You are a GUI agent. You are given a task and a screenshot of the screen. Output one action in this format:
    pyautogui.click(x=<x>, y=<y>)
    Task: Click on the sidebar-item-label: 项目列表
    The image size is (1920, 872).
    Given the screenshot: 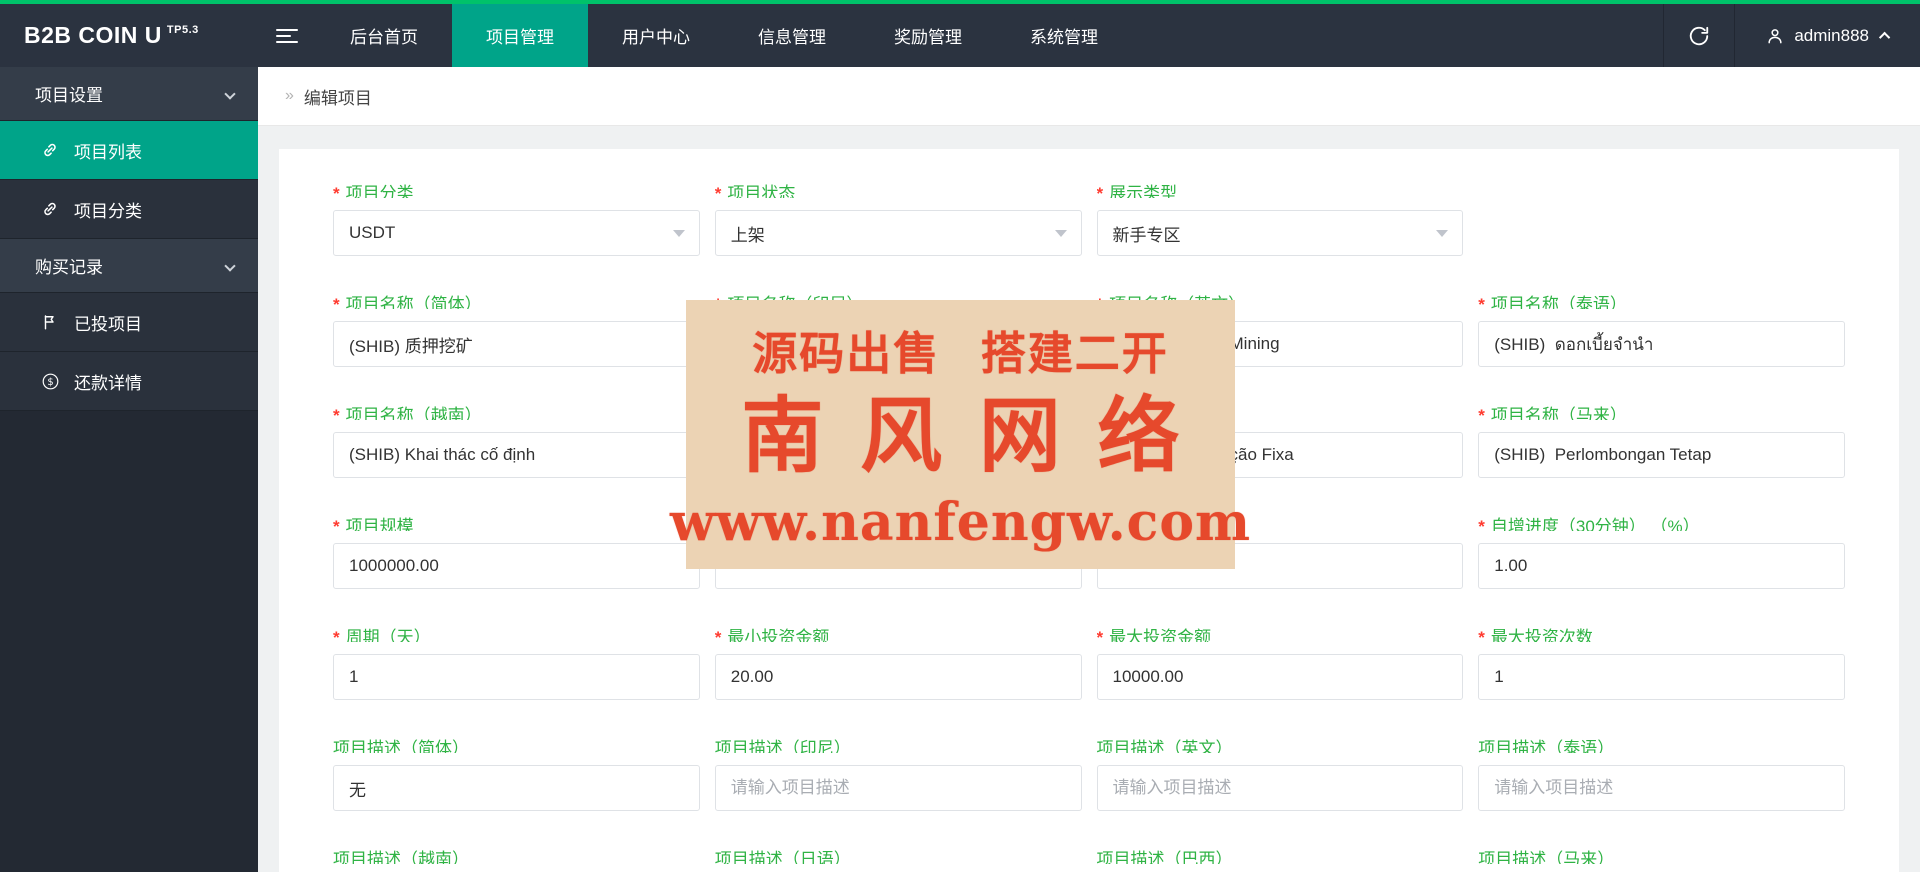 What is the action you would take?
    pyautogui.click(x=108, y=152)
    